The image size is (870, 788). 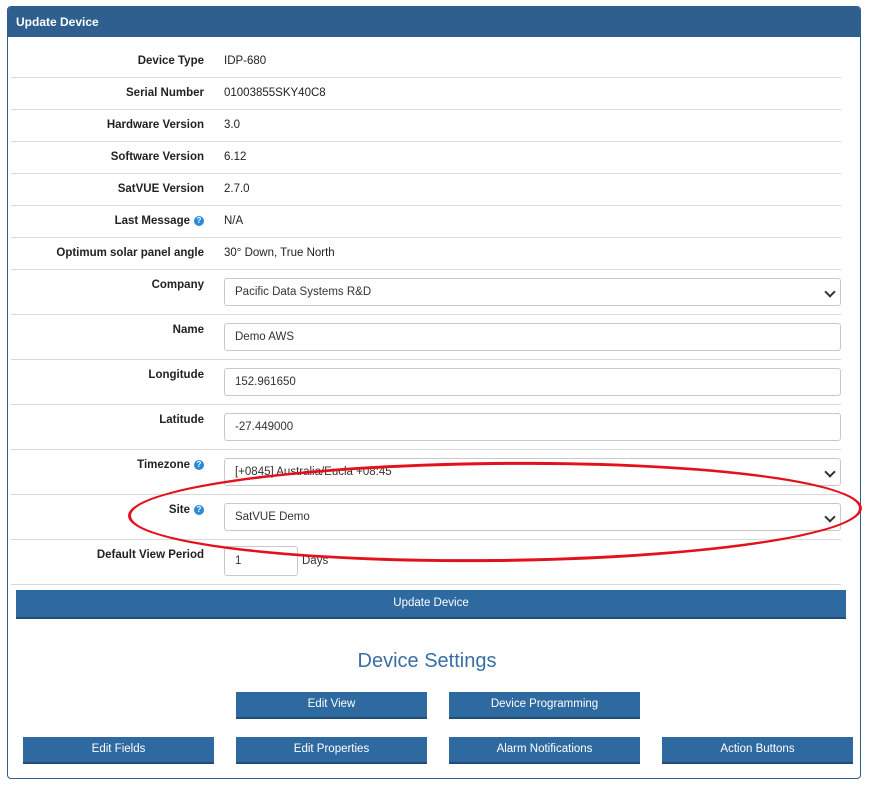 I want to click on timezone-label: Timezone, so click(x=163, y=465).